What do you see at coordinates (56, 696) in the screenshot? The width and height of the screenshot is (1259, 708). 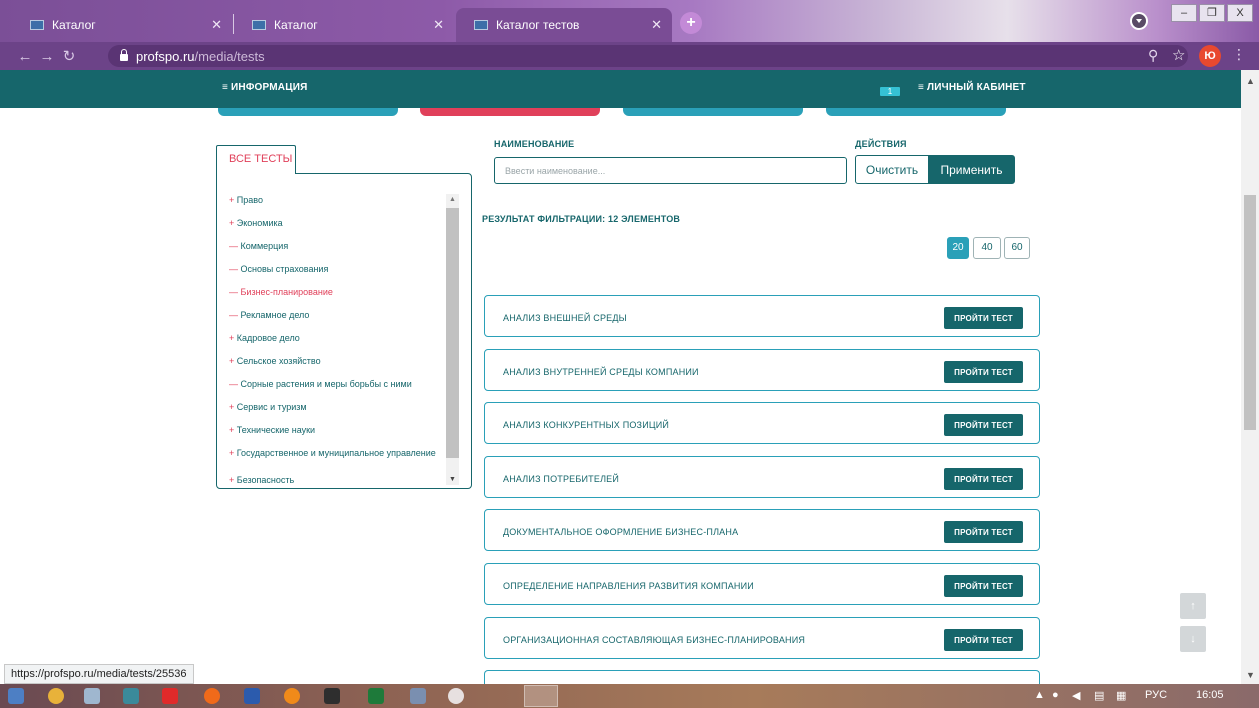 I see `chrome-taskbar-icon` at bounding box center [56, 696].